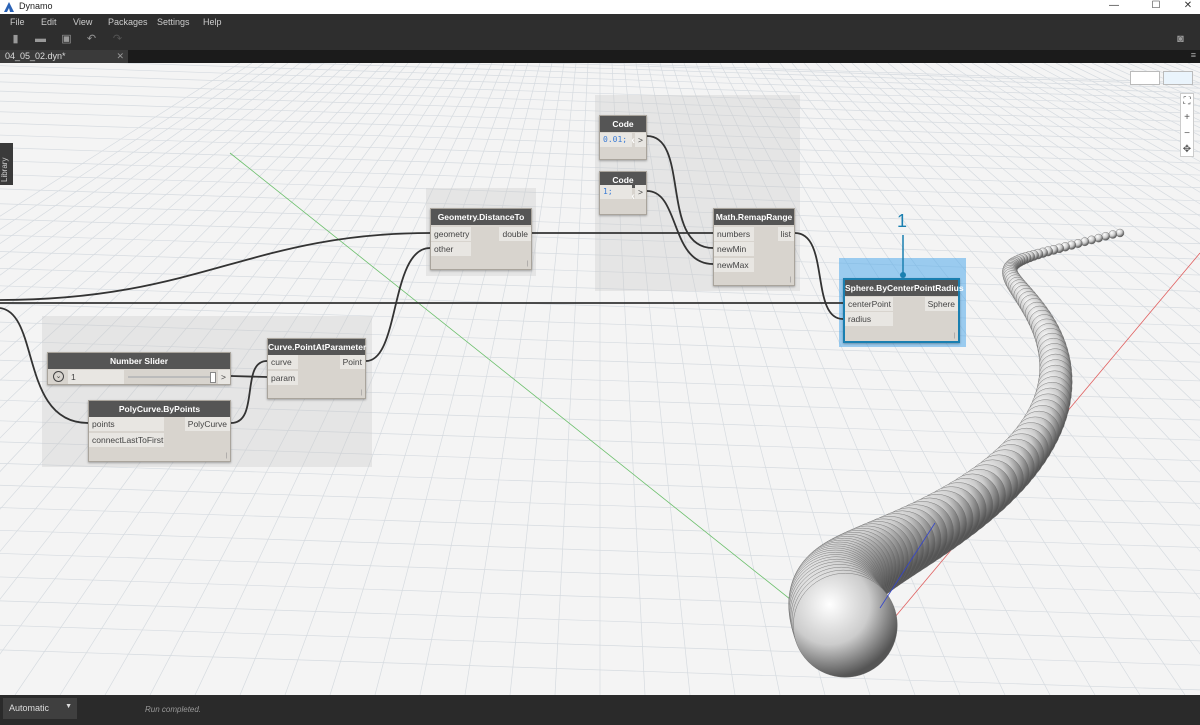 This screenshot has width=1200, height=725. I want to click on tab-label: 04_05_02.dyn*, so click(35, 56).